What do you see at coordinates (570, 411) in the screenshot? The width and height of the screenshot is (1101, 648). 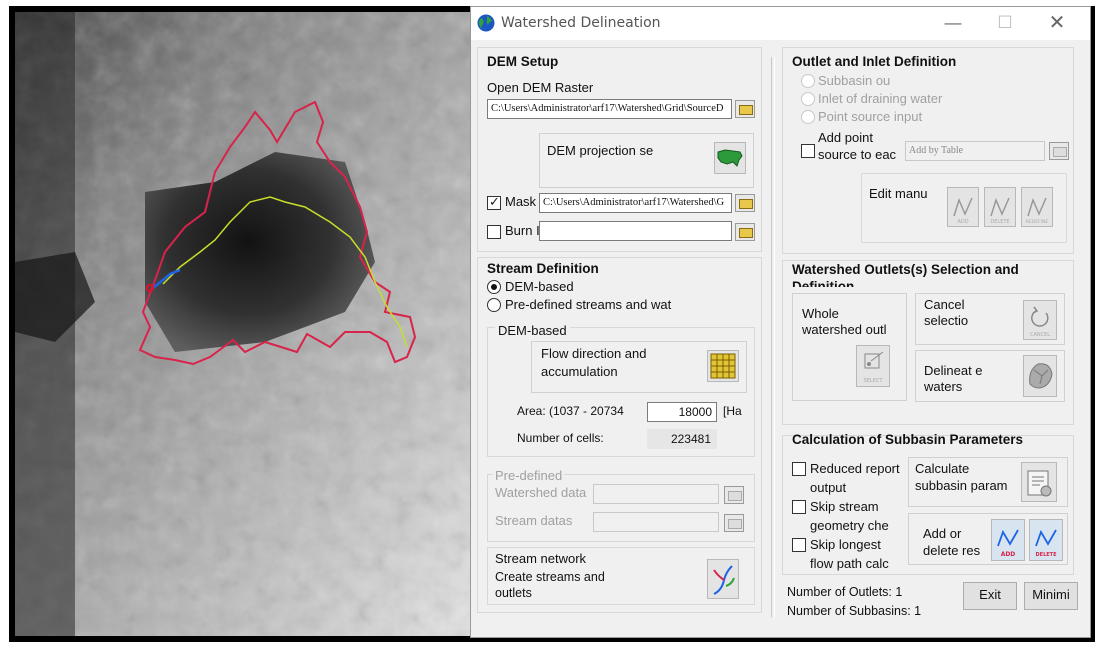 I see `area-label: Area: (1037 - 20734` at bounding box center [570, 411].